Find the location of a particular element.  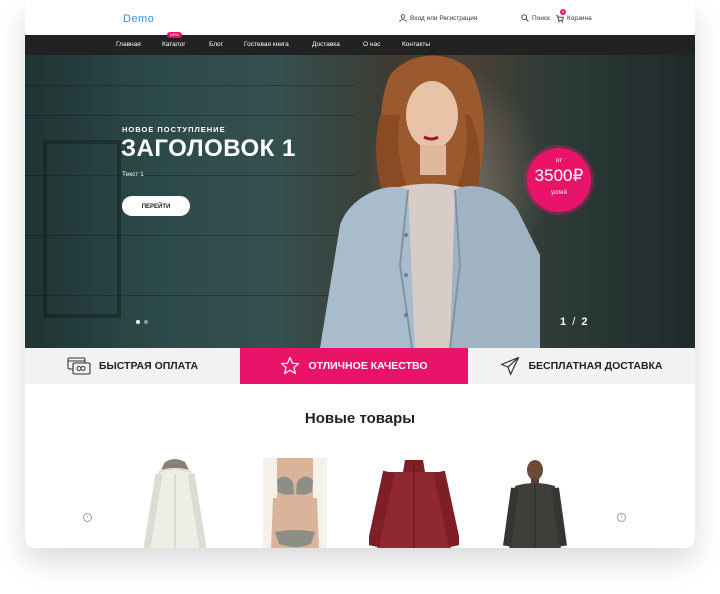

cart-icon: 0 is located at coordinates (560, 16).